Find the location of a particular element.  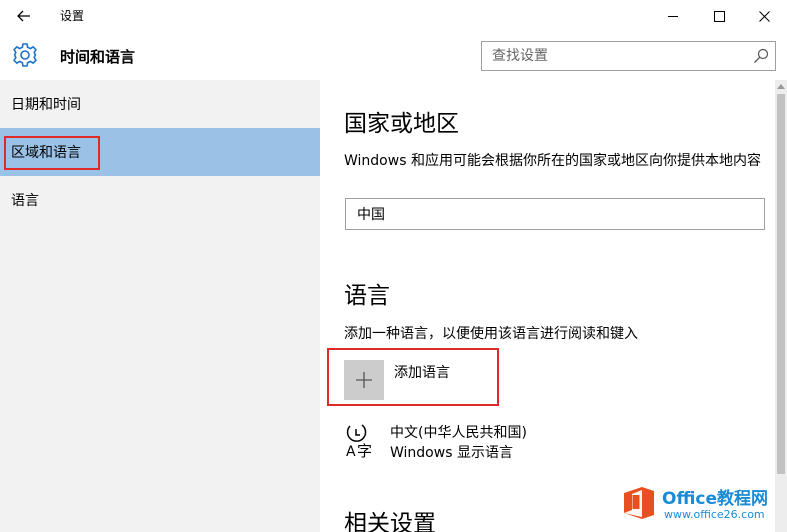

sidebar-item-region-language: 区域和语言 is located at coordinates (160, 152).